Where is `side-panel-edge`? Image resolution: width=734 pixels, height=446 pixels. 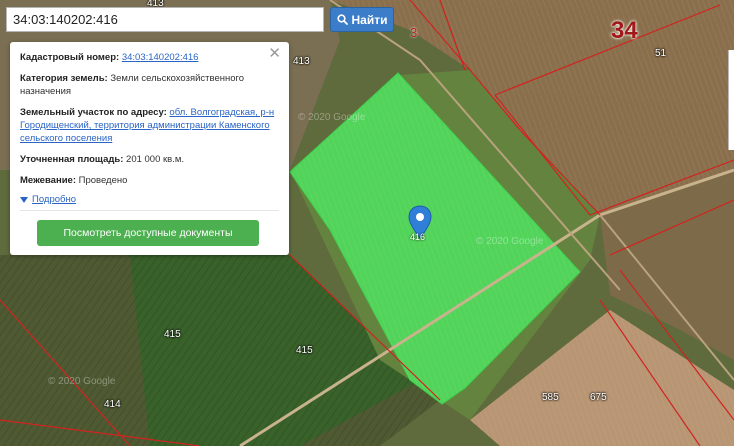 side-panel-edge is located at coordinates (731, 100).